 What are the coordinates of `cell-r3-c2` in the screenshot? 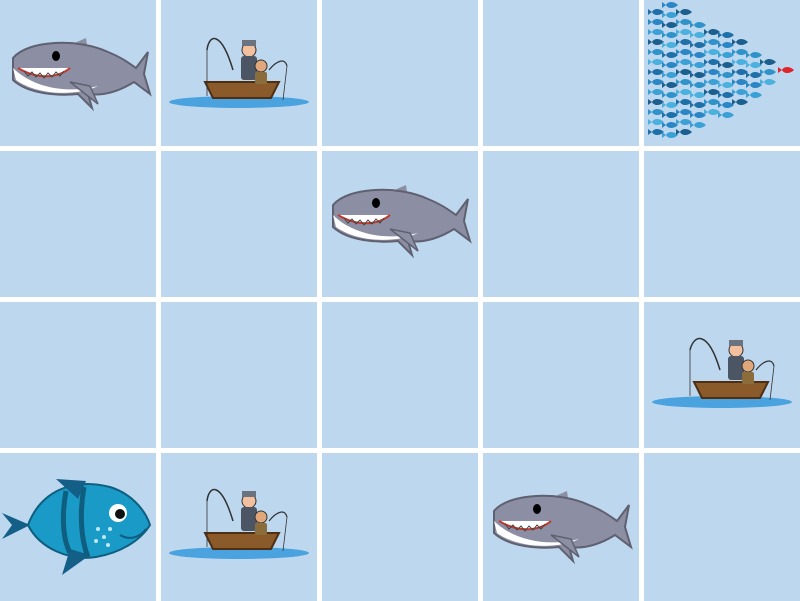 It's located at (400, 527).